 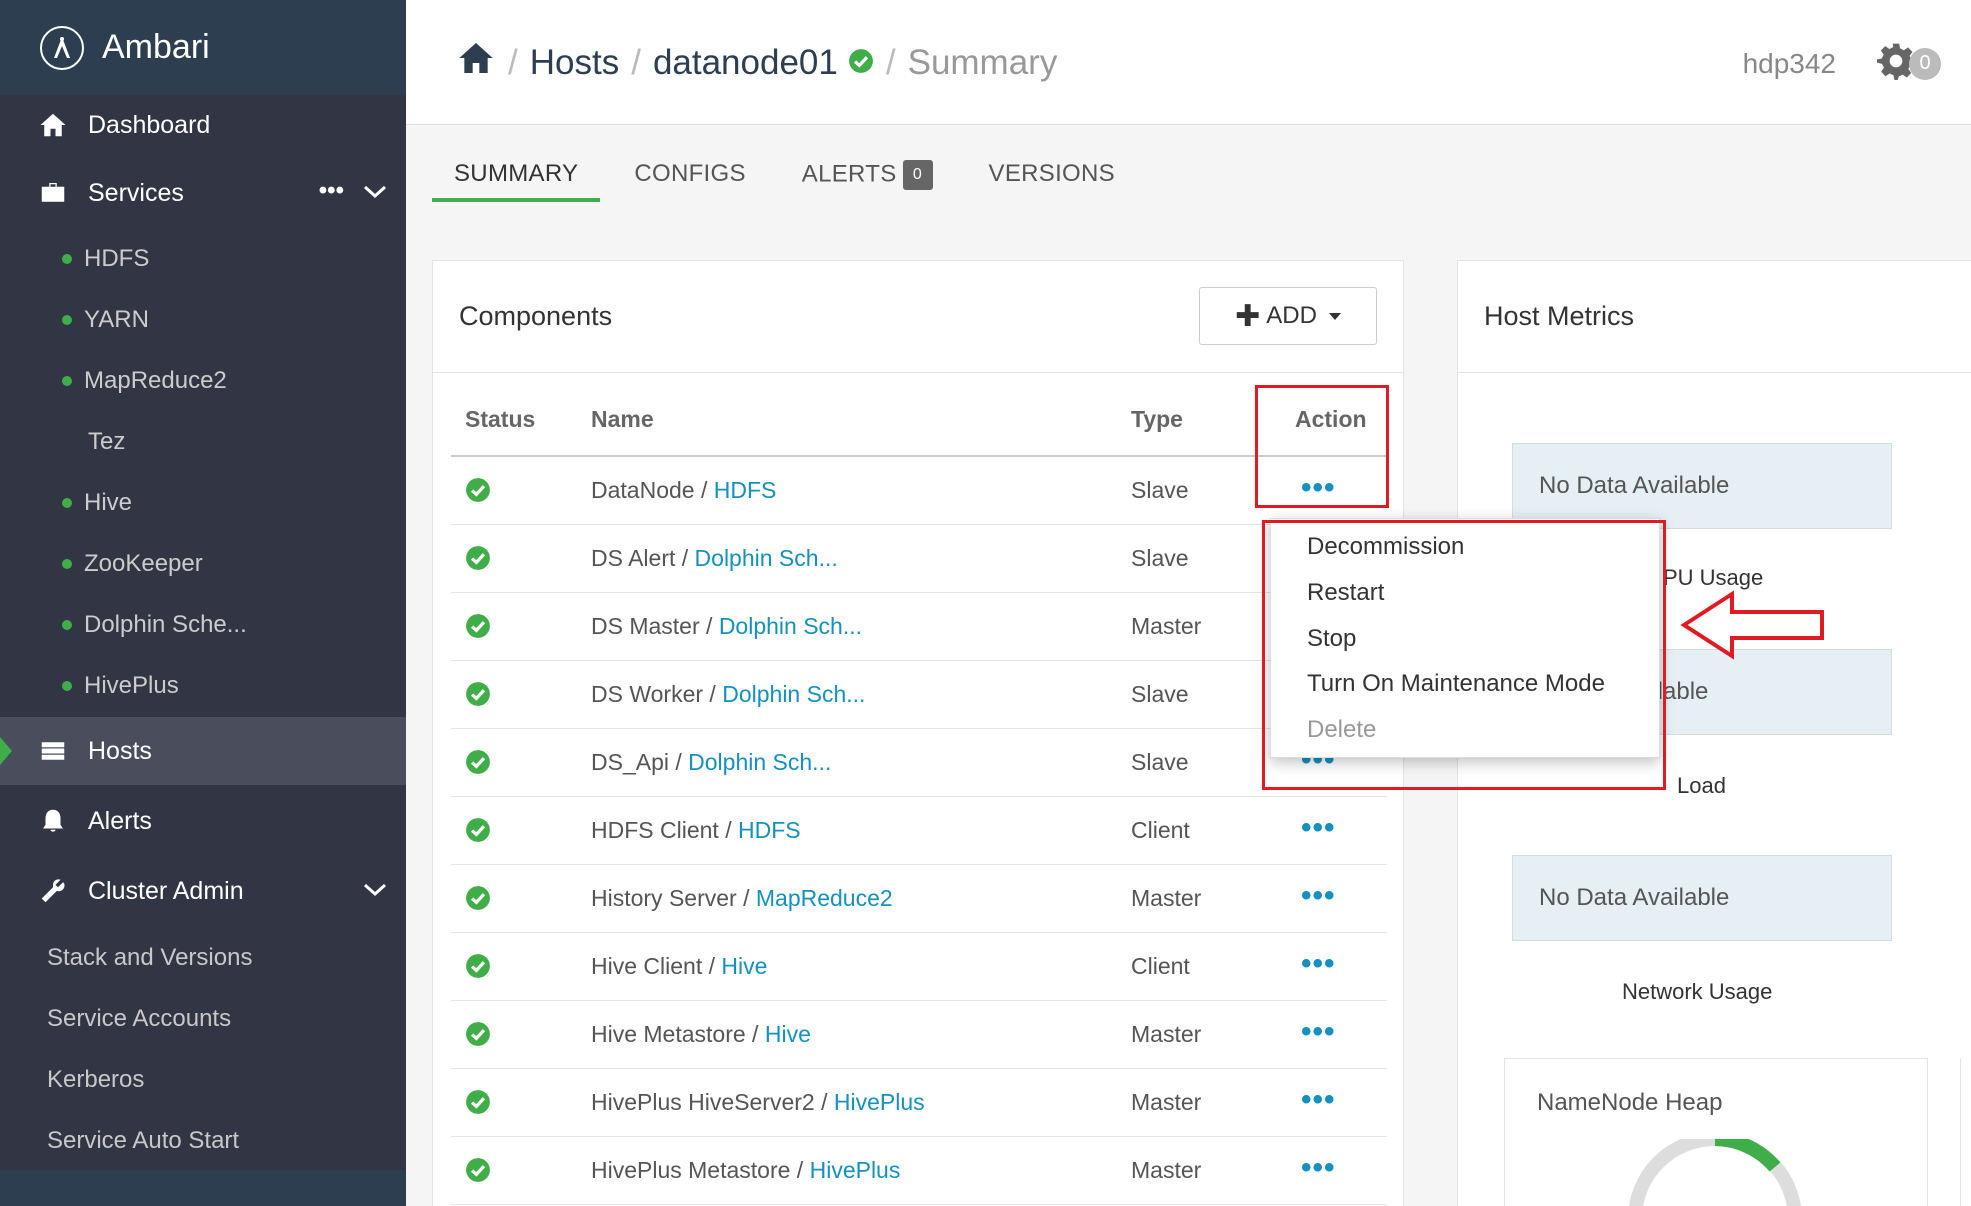 I want to click on network-usage-label: Network Usage, so click(x=1697, y=991).